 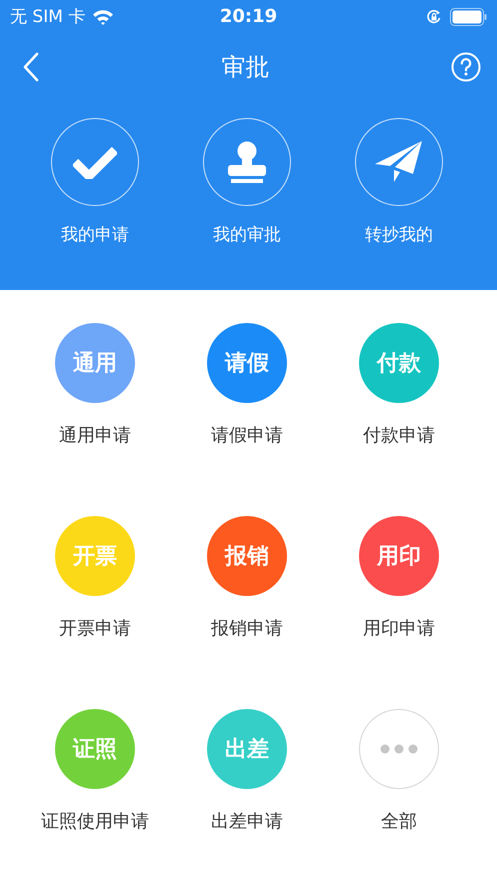 What do you see at coordinates (95, 363) in the screenshot?
I see `category-button: 通用` at bounding box center [95, 363].